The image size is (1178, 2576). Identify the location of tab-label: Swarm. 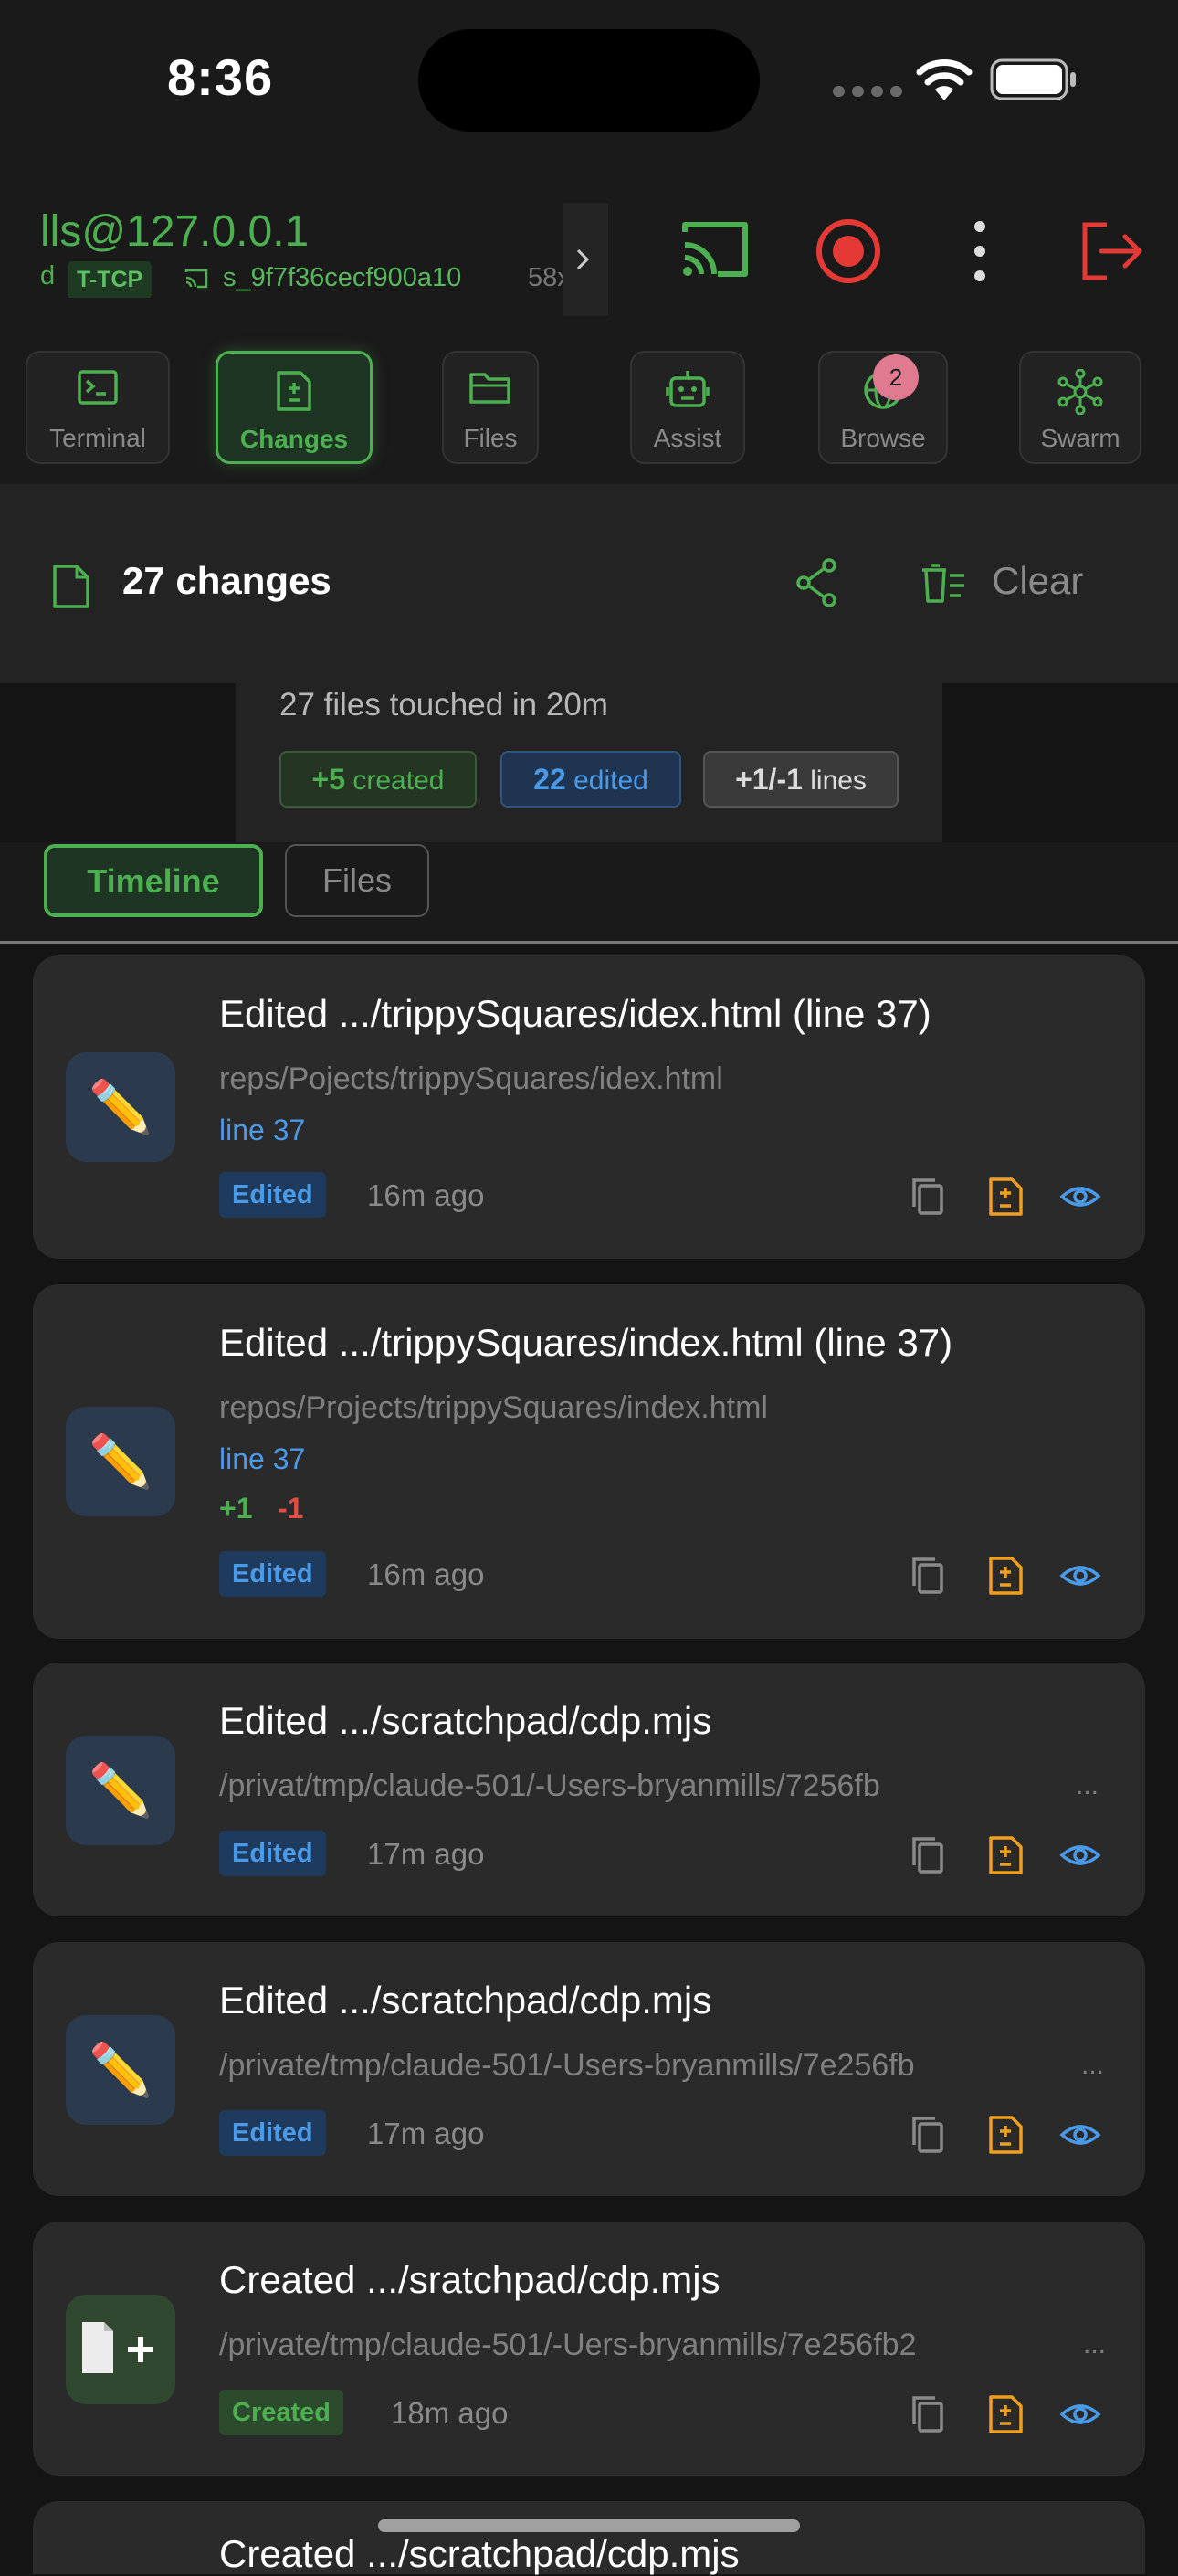
(1080, 438).